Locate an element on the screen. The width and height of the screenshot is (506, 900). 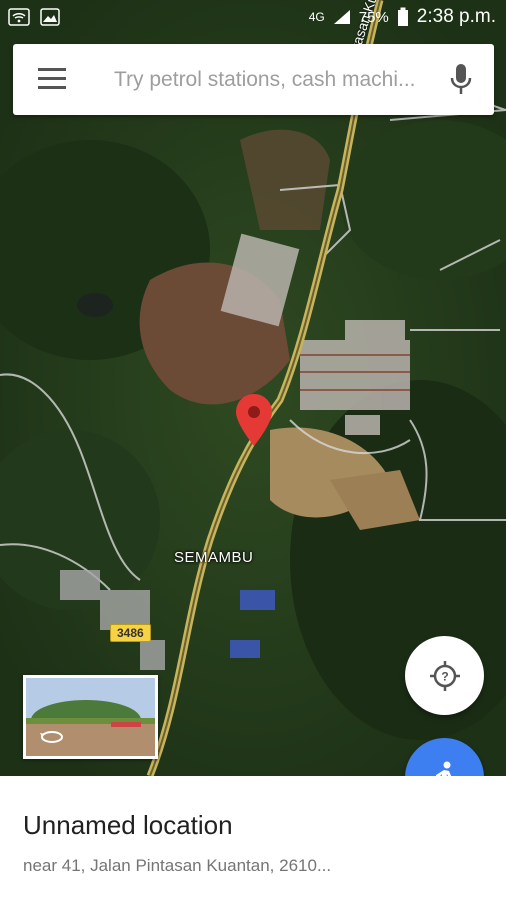
menu-icon is located at coordinates (52, 79).